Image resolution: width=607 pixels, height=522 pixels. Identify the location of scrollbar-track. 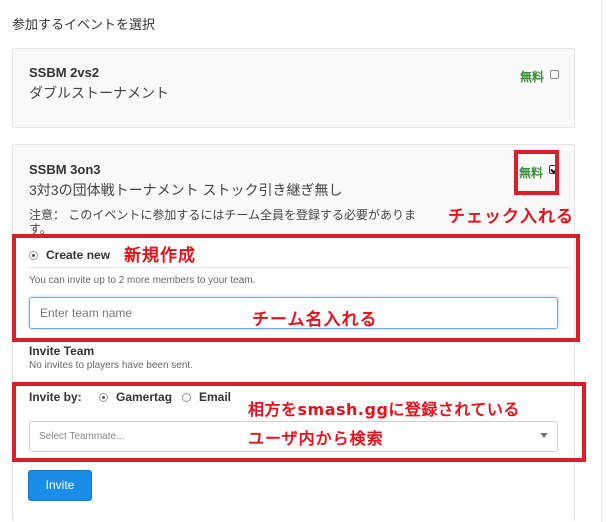
(601, 261).